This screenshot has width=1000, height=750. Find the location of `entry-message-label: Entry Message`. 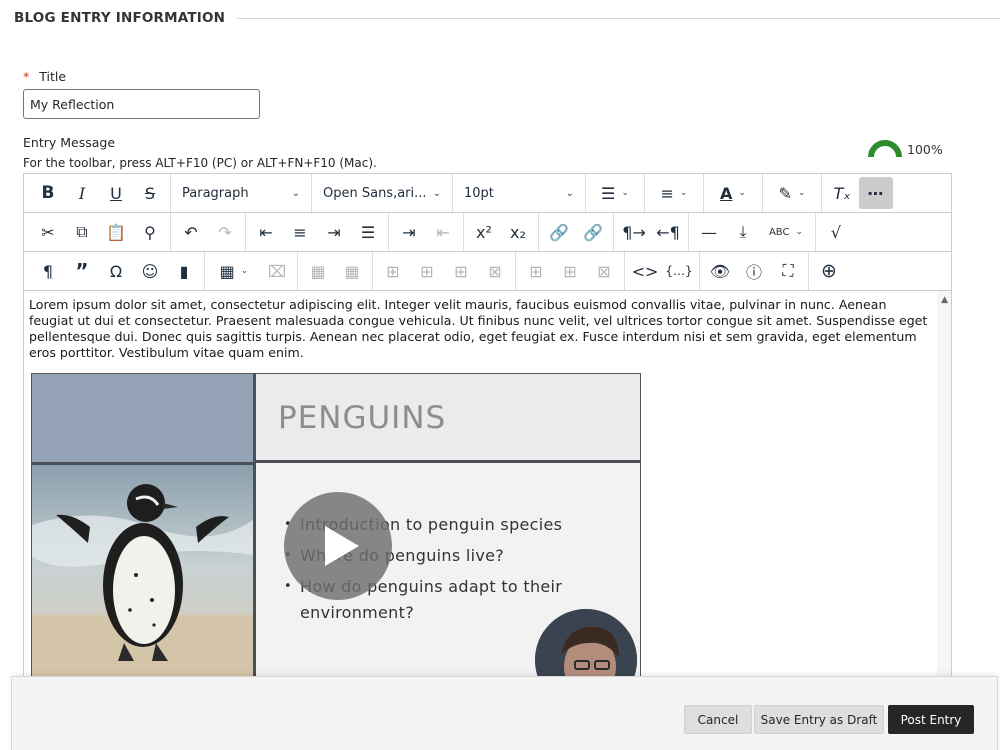

entry-message-label: Entry Message is located at coordinates (69, 142).